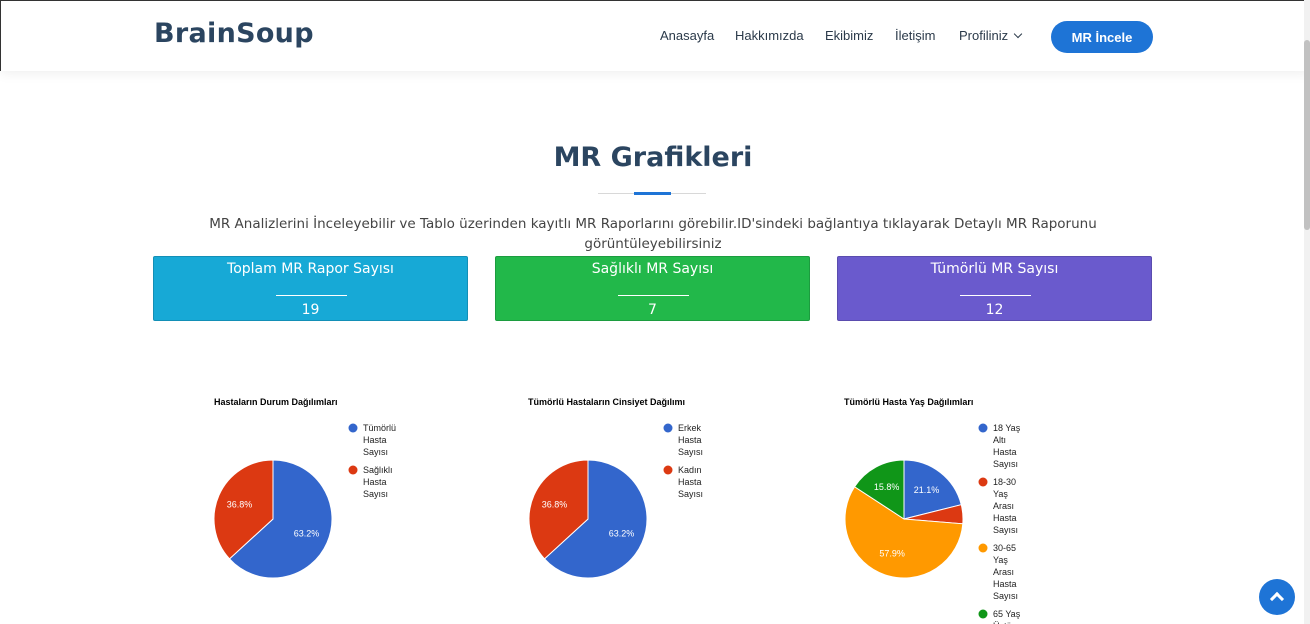 The width and height of the screenshot is (1310, 624). I want to click on legend-label: 18 Yaş Altı Hasta Sayısı, so click(1007, 446).